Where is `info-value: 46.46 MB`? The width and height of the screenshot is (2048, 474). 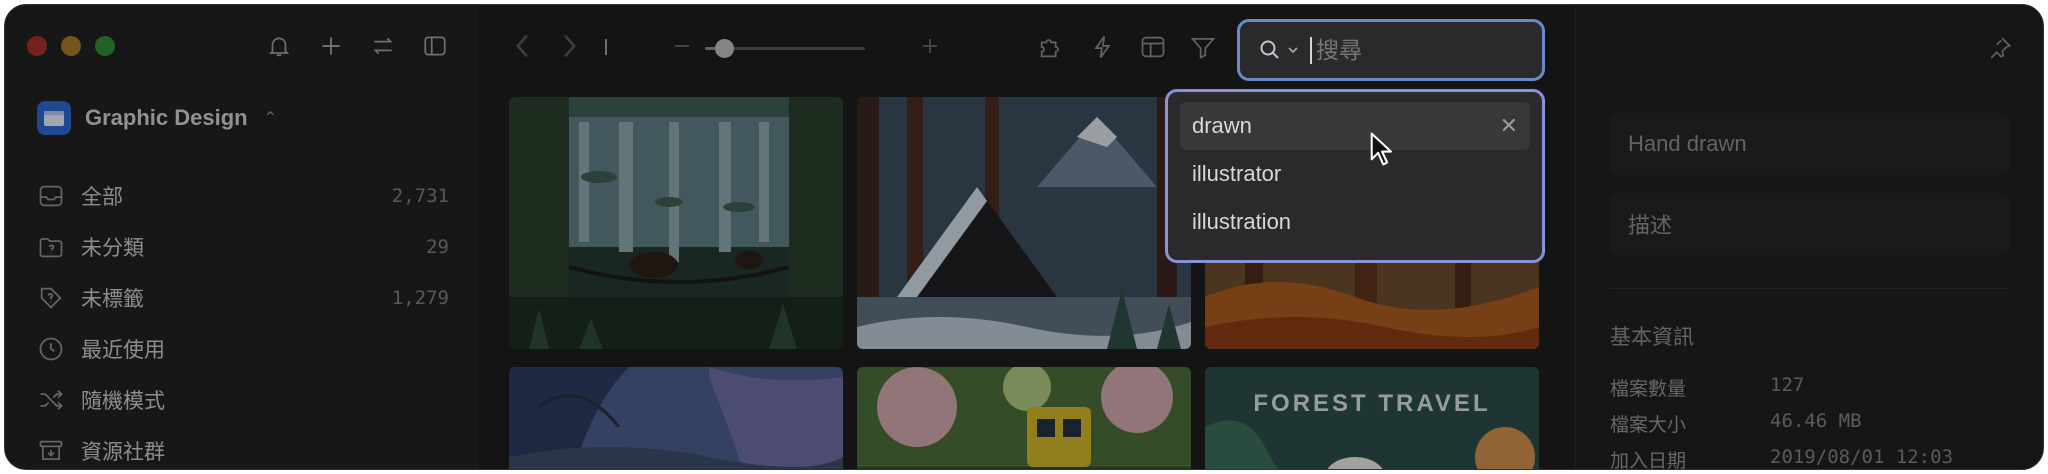
info-value: 46.46 MB is located at coordinates (1816, 421).